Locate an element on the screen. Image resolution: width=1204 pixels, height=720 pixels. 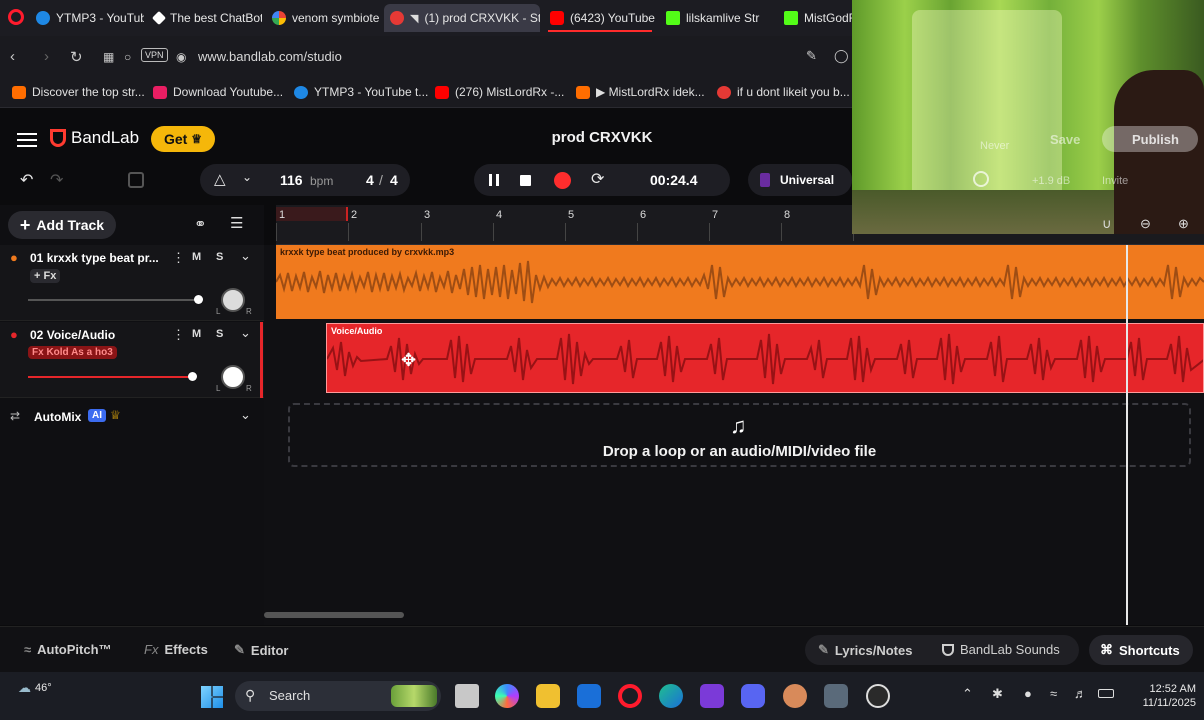
opera-logo-icon is located at coordinates (16, 17).